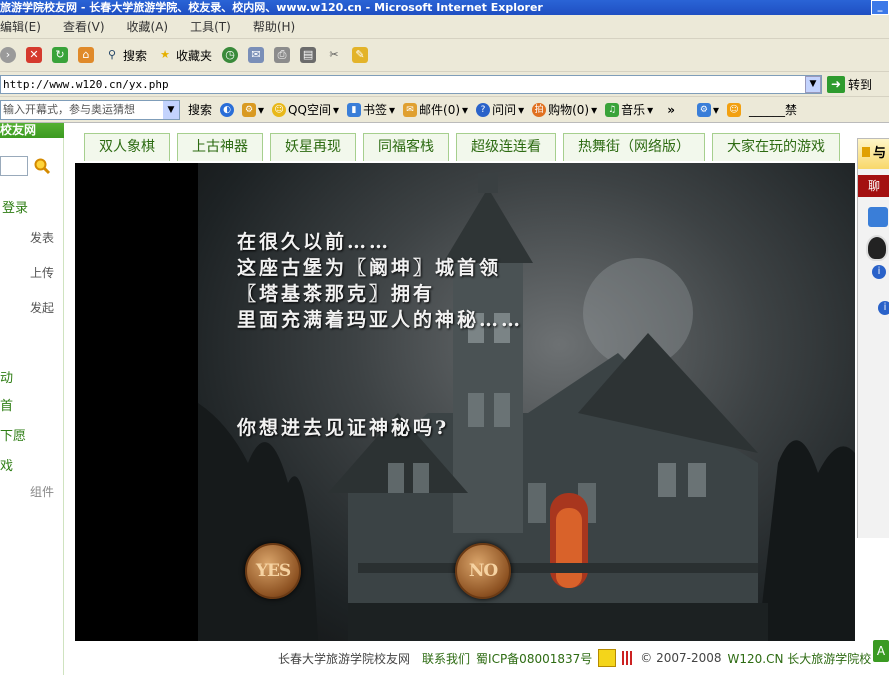  What do you see at coordinates (370, 109) in the screenshot?
I see `bookmarks-link: ▮ 书签 ▾` at bounding box center [370, 109].